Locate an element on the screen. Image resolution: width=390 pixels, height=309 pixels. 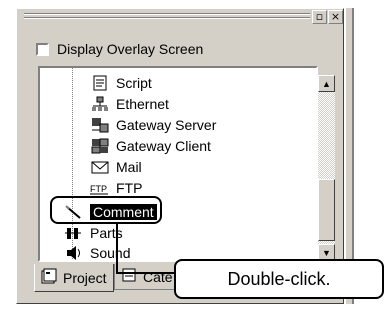
tree-item-gateway-client: Gateway Client is located at coordinates (150, 146).